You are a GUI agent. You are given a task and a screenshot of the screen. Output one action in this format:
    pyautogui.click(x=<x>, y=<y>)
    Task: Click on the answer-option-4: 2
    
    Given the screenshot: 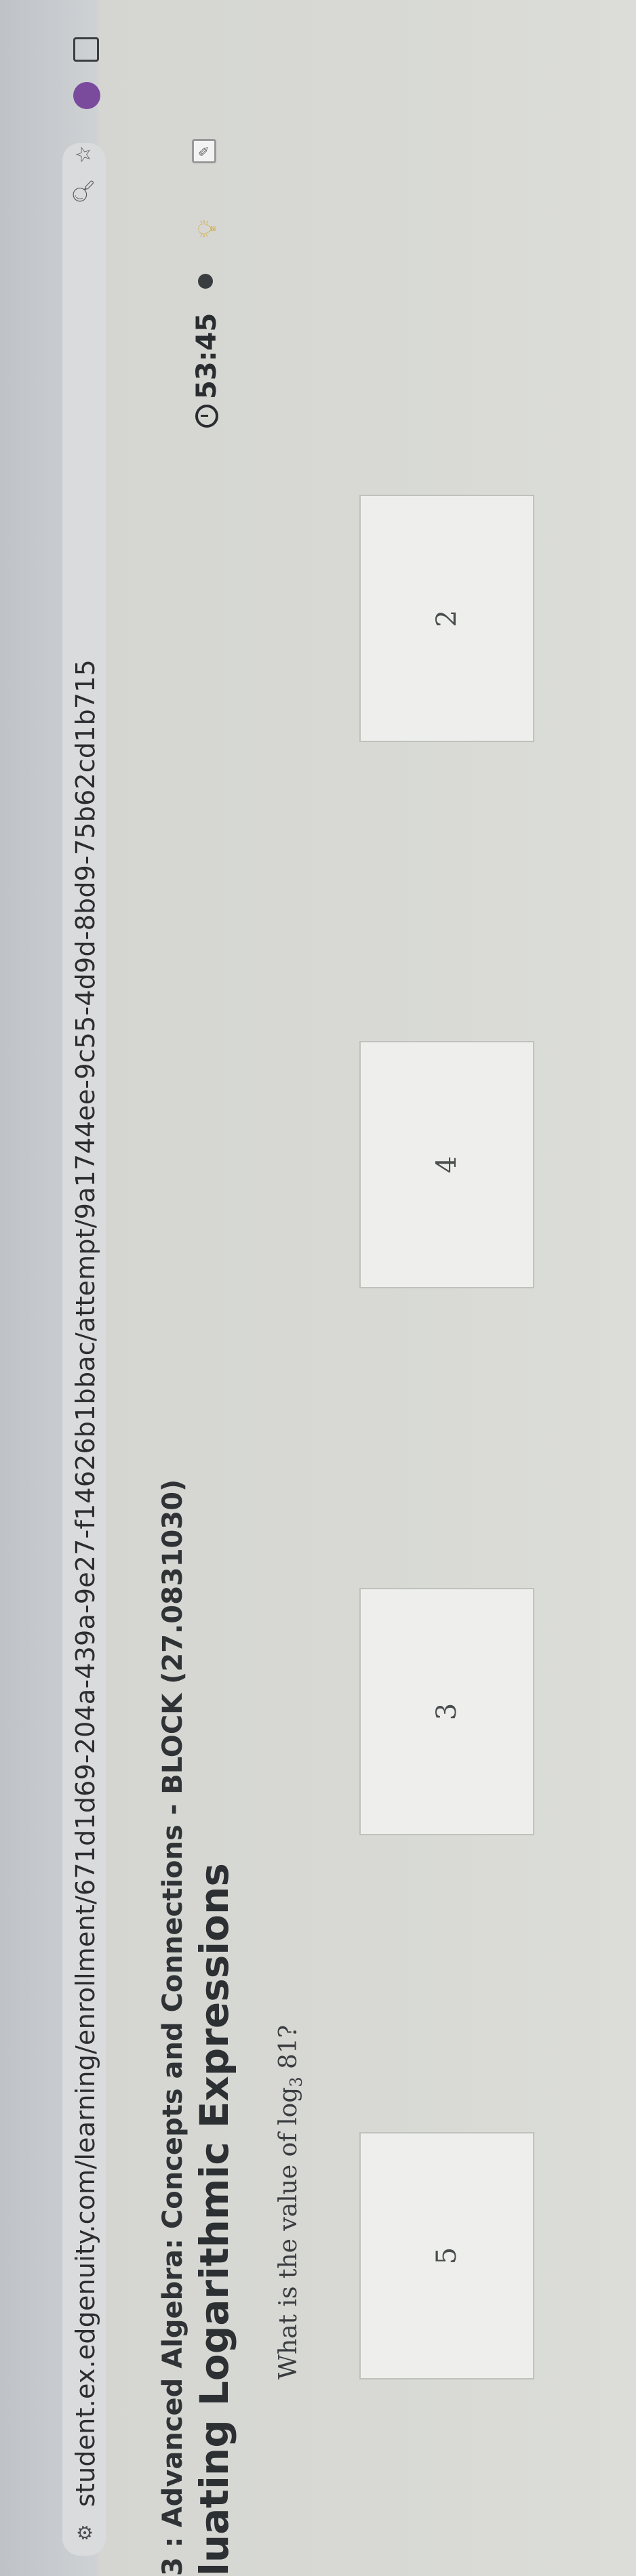 What is the action you would take?
    pyautogui.click(x=446, y=619)
    